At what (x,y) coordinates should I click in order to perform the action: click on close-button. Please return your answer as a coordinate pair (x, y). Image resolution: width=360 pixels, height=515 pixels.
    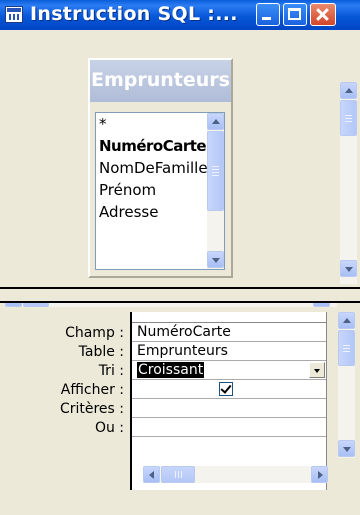
    Looking at the image, I should click on (323, 14).